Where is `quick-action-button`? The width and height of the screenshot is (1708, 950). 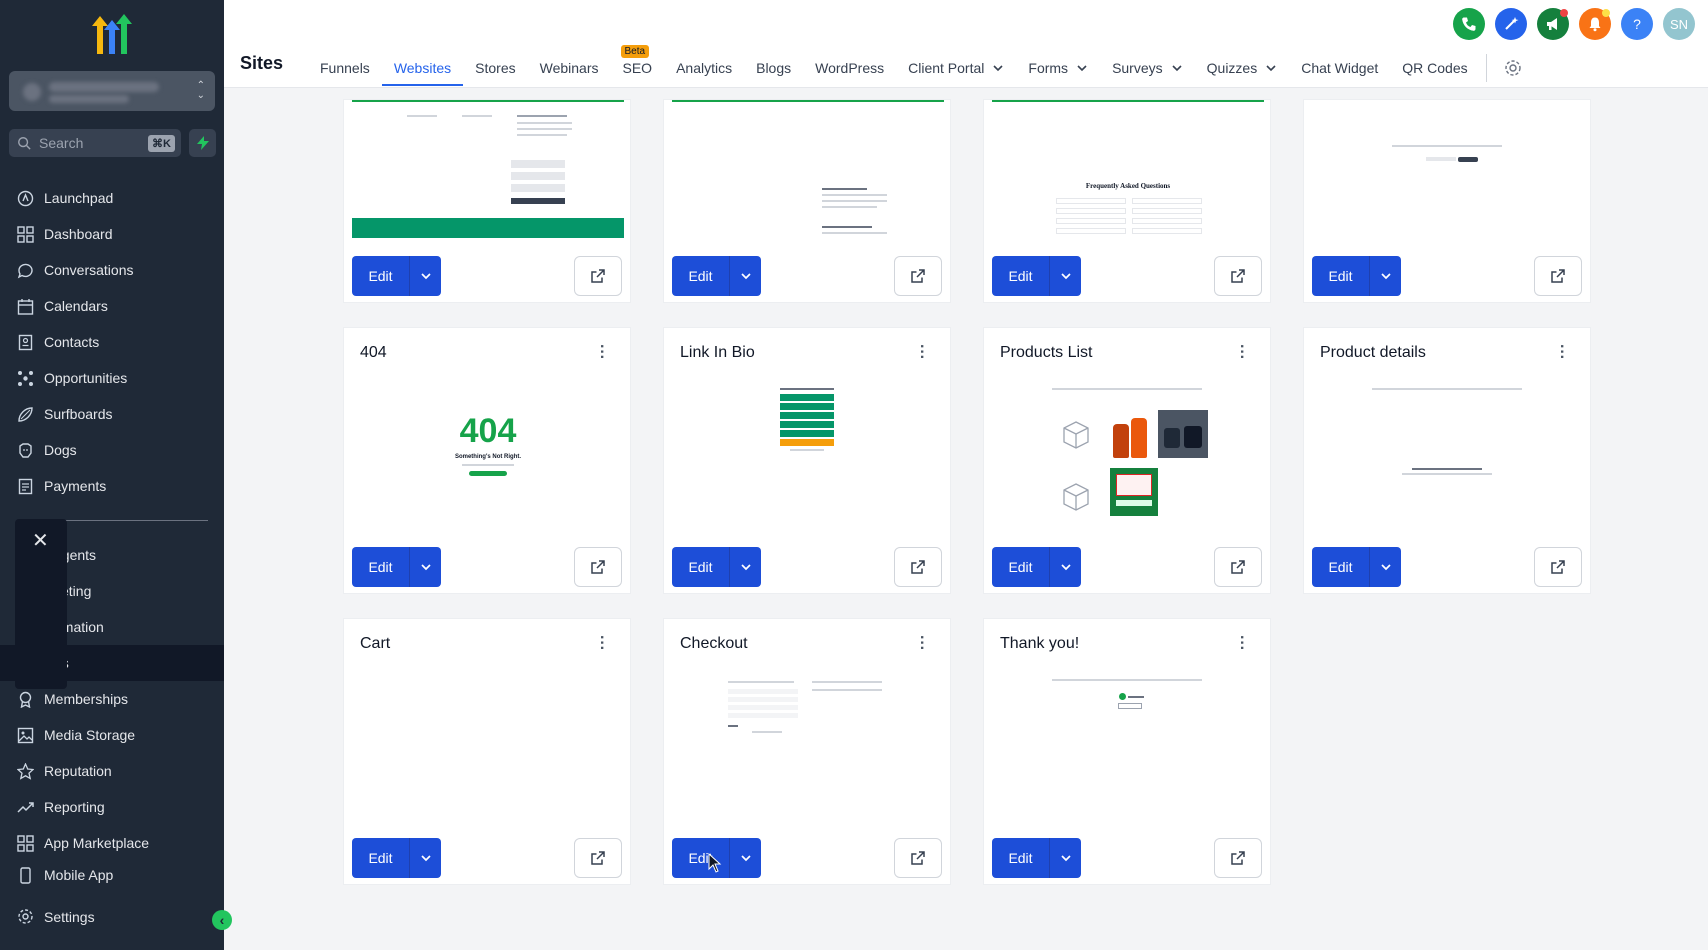 quick-action-button is located at coordinates (202, 143).